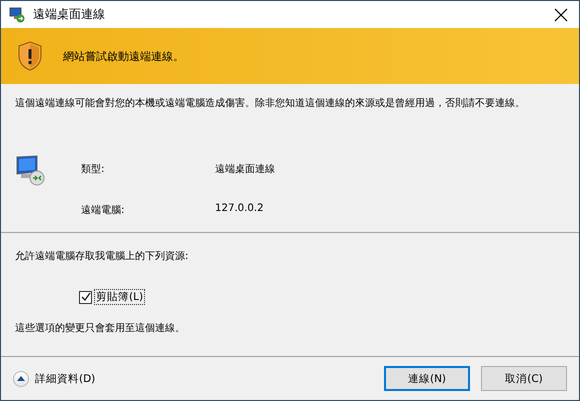 This screenshot has height=401, width=580. What do you see at coordinates (524, 378) in the screenshot?
I see `dialog-button: 取消(C)` at bounding box center [524, 378].